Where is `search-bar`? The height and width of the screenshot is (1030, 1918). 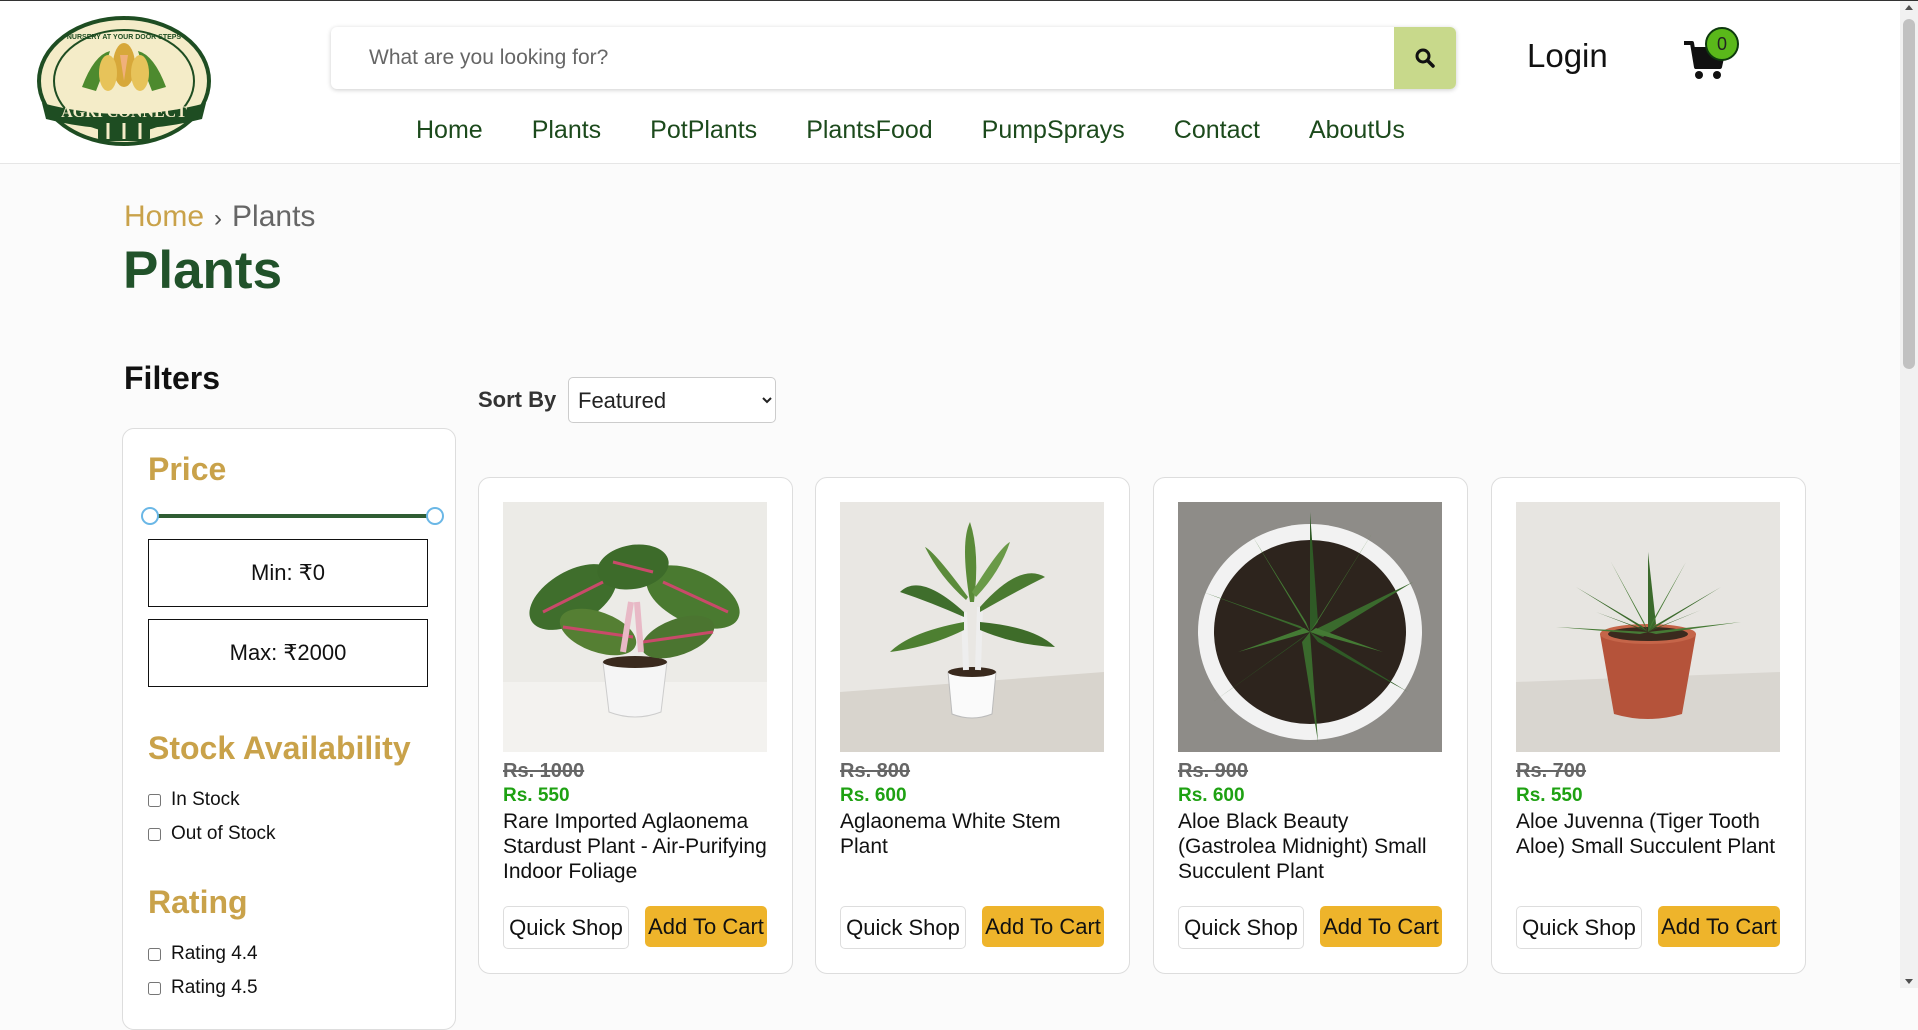 search-bar is located at coordinates (893, 58).